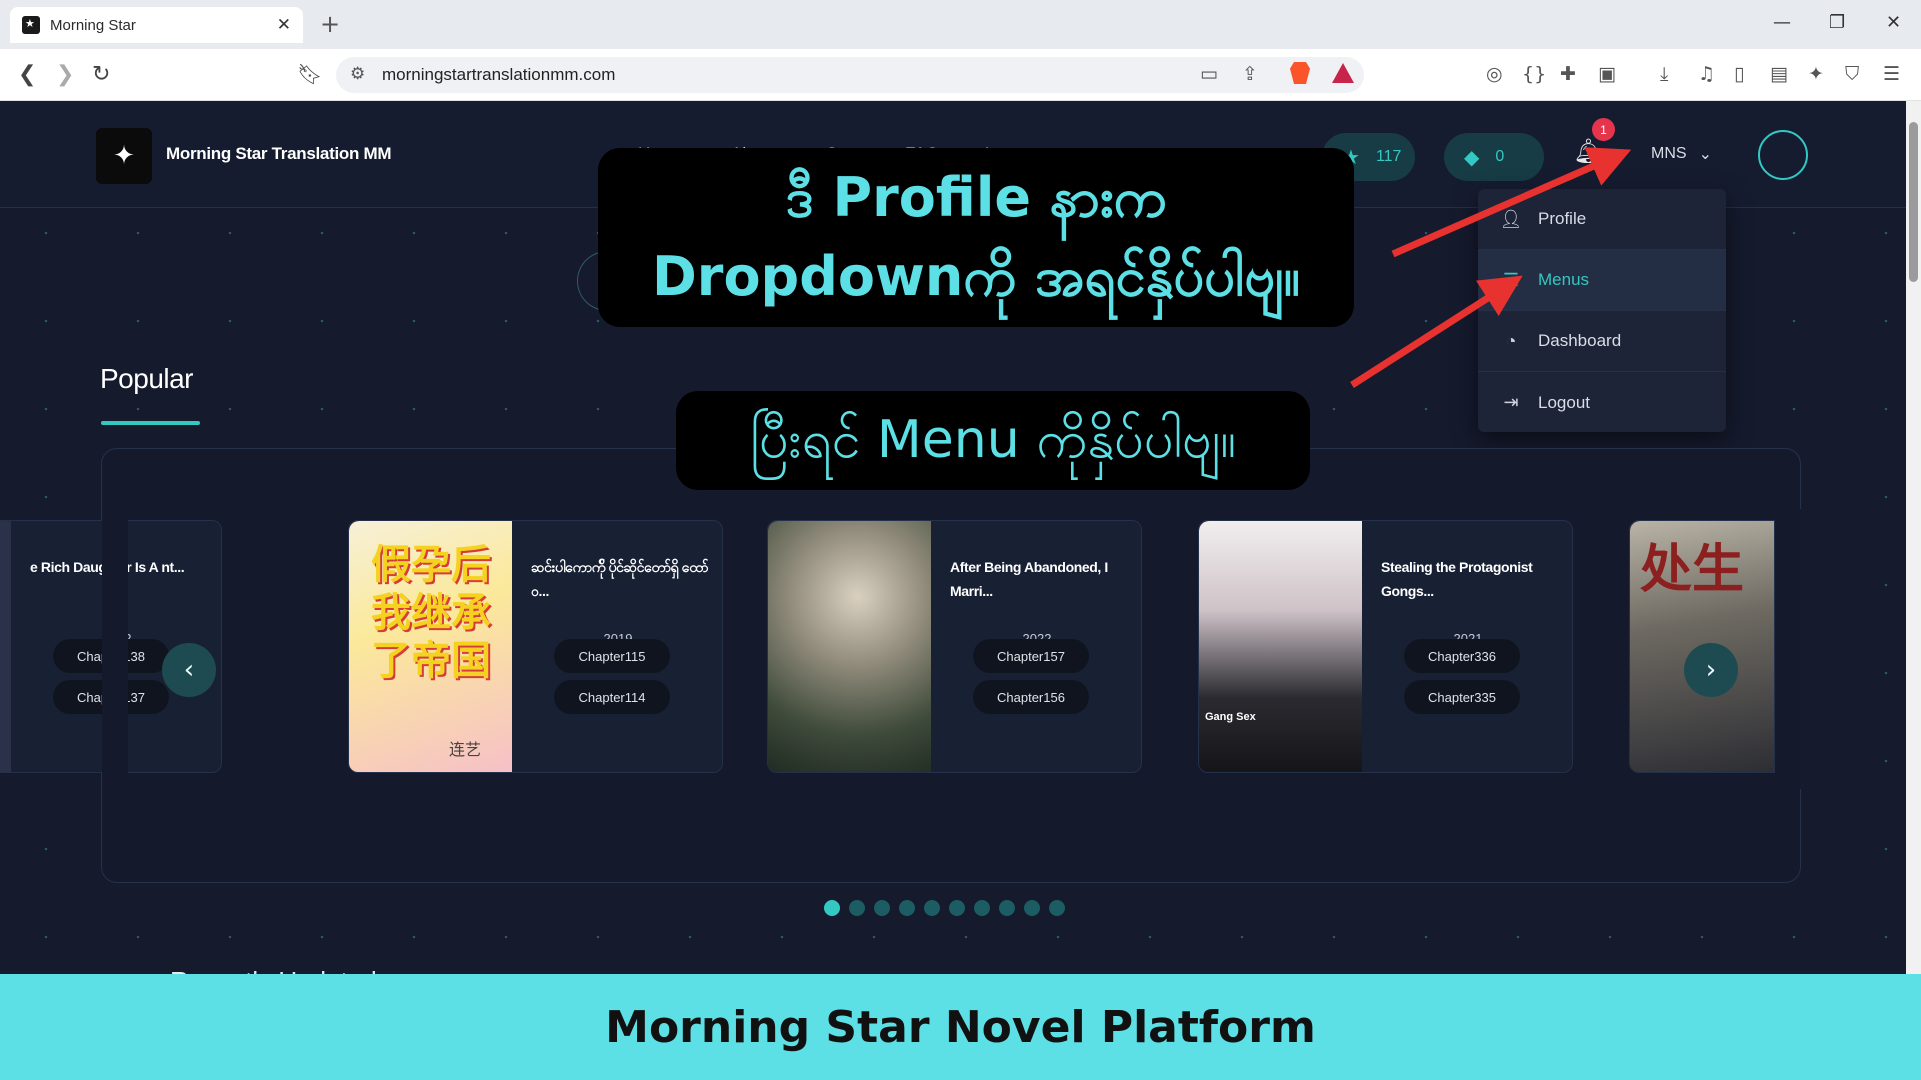 The height and width of the screenshot is (1080, 1921). Describe the element at coordinates (993, 440) in the screenshot. I see `annotation-callout-menu: ပြီးရင် Menu ကိုနှိပ်ပါဗျ။` at that location.